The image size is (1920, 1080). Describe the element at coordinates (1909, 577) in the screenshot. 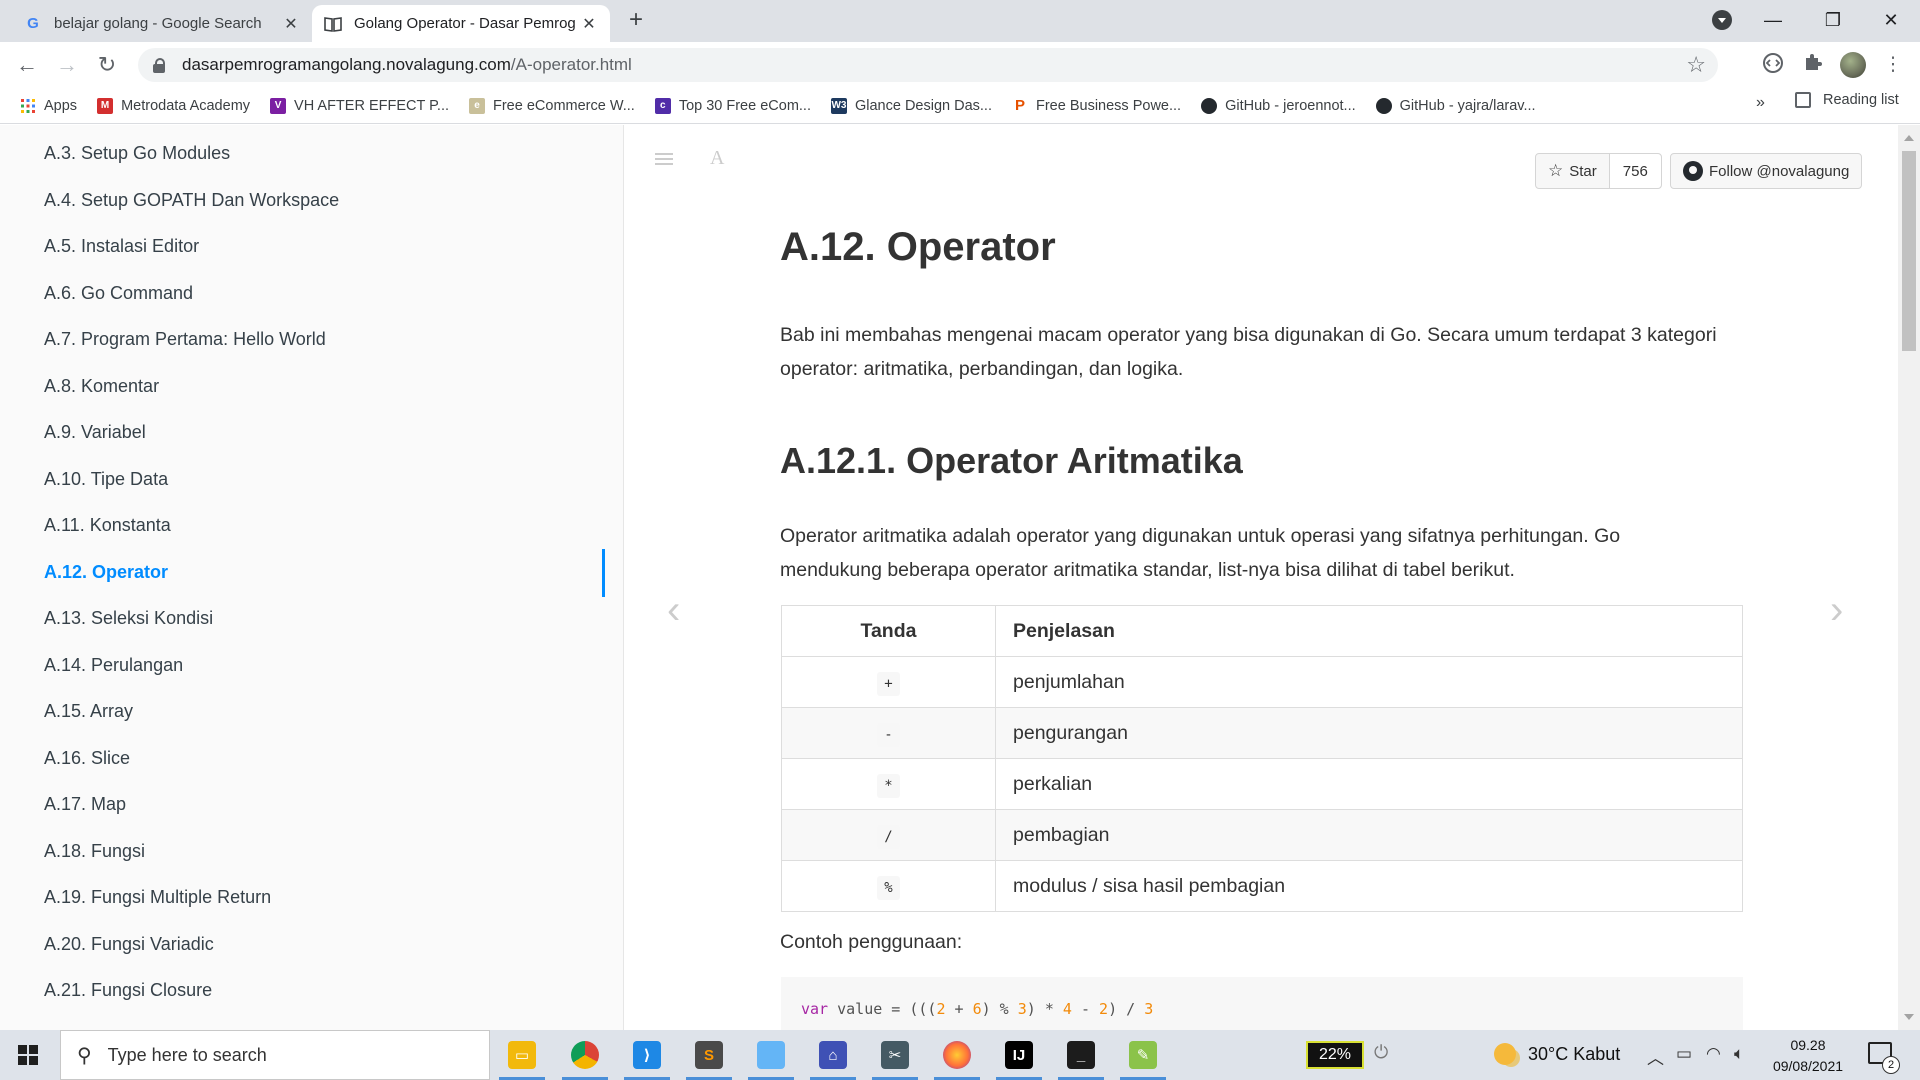

I see `page-scrollbar` at that location.